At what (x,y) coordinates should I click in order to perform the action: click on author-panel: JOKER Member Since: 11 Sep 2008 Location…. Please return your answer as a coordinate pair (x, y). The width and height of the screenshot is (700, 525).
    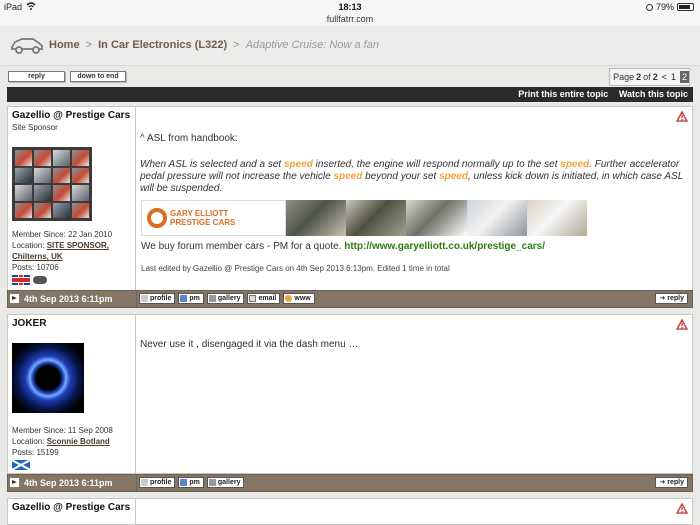
    Looking at the image, I should click on (72, 394).